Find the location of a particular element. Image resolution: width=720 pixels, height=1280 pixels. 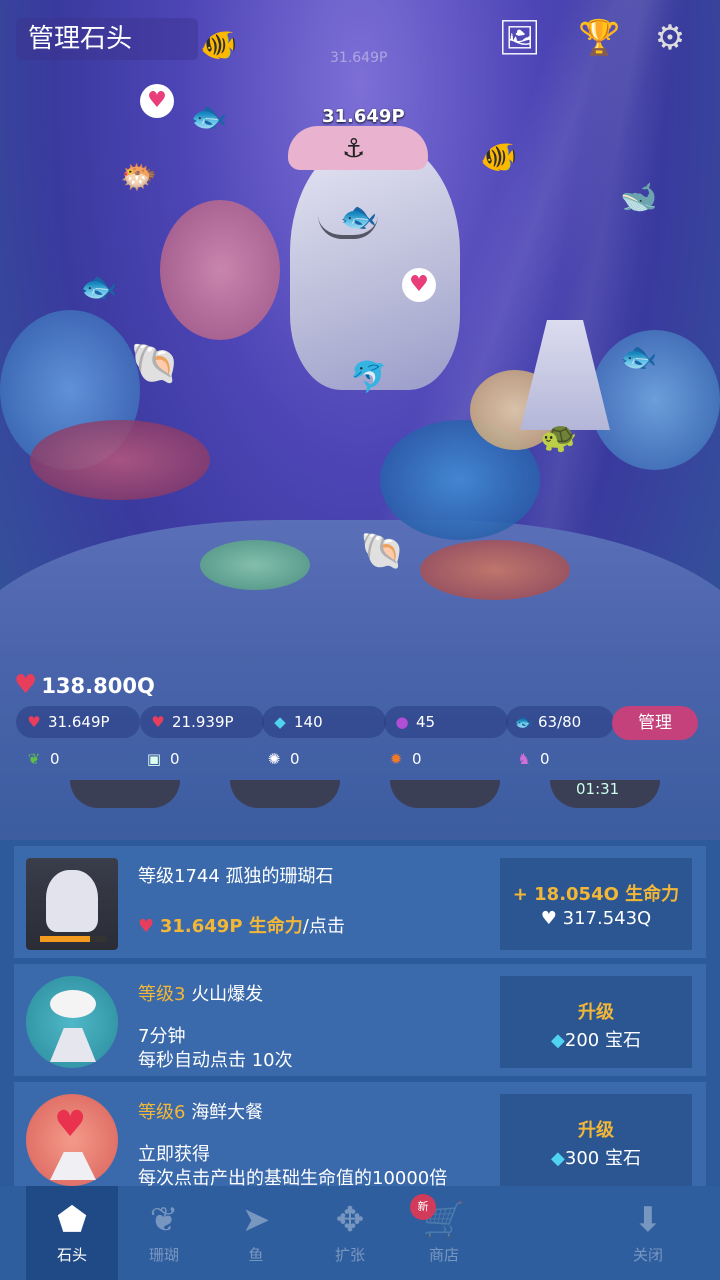

photo-album-icon: 🖼 is located at coordinates (519, 38).